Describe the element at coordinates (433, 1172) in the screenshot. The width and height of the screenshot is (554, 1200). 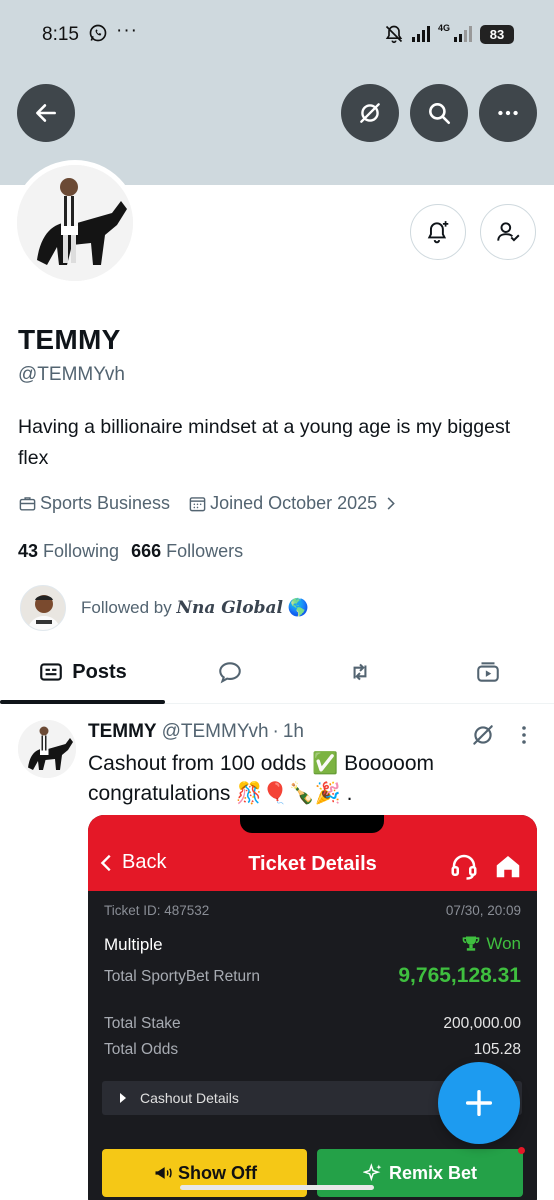
I see `remix-bet-label: Remix Bet` at that location.